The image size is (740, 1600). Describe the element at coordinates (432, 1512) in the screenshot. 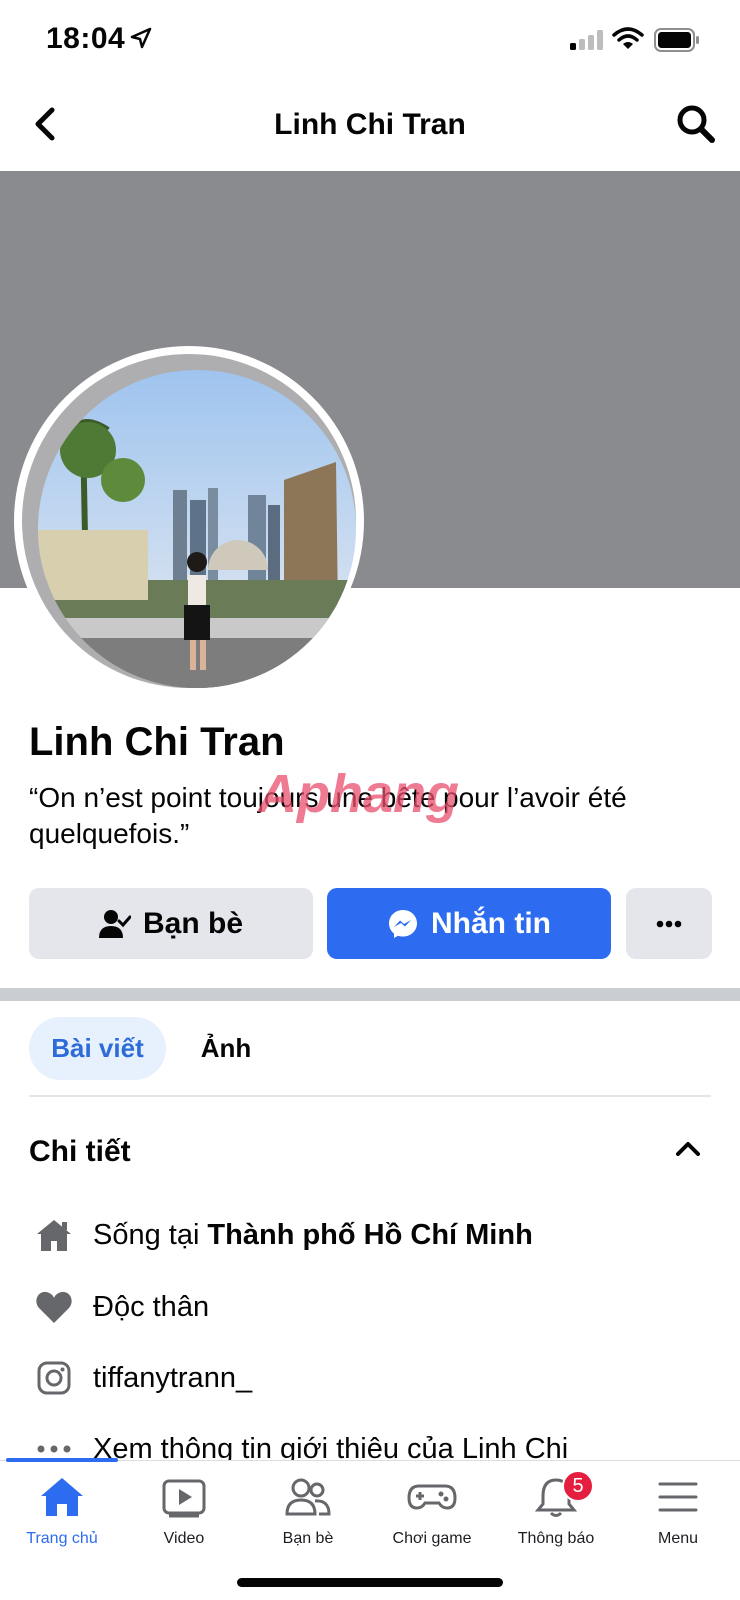

I see `nav-gaming: Chơi game` at that location.